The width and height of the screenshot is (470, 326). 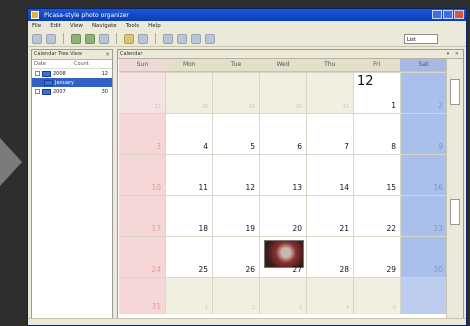 What do you see at coordinates (142, 216) in the screenshot?
I see `calendar-day: 17` at bounding box center [142, 216].